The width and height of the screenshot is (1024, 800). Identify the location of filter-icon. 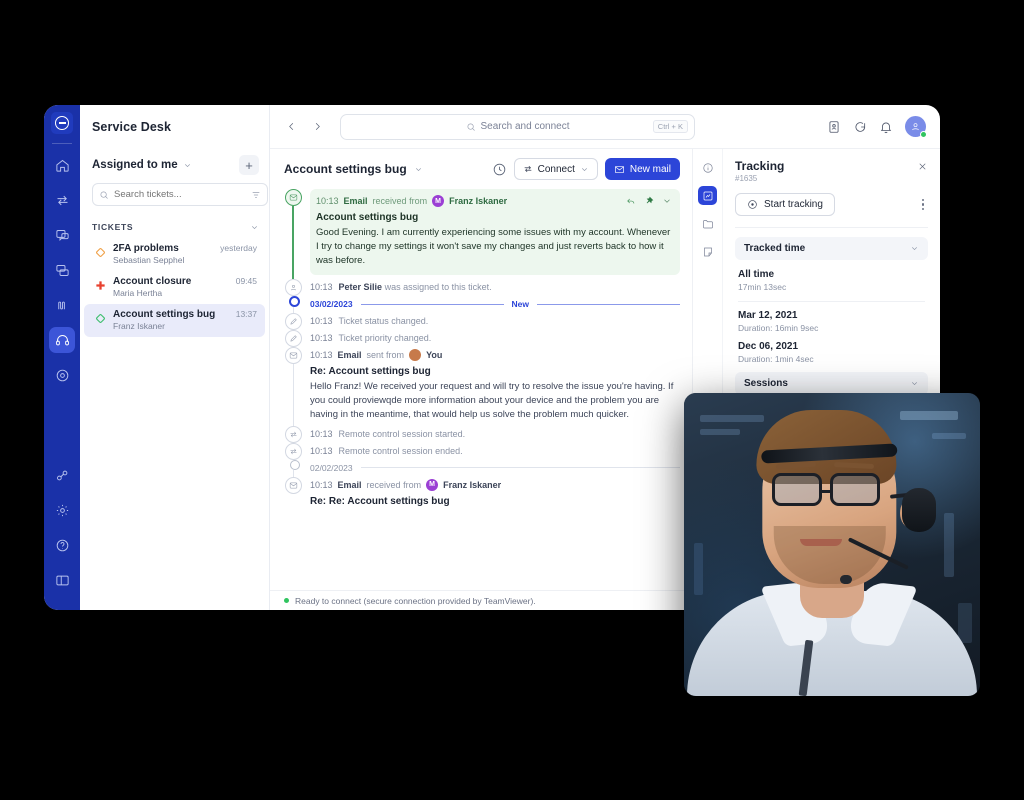
(256, 195).